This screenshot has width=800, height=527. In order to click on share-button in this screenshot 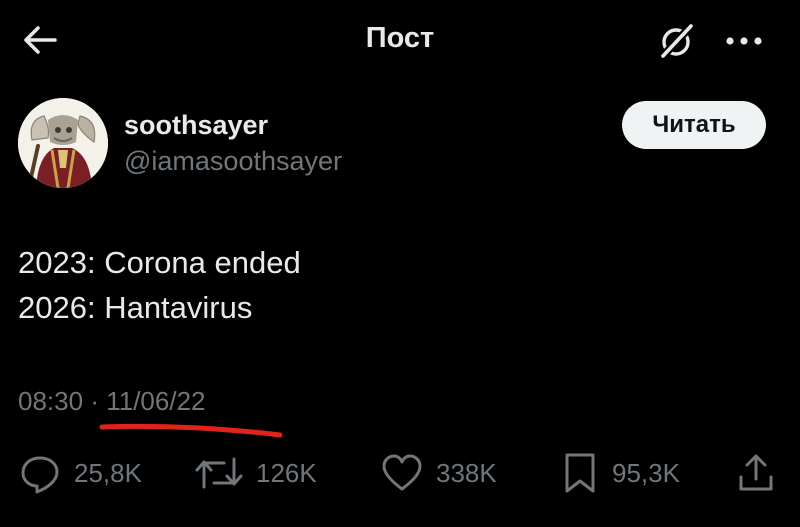, I will do `click(756, 473)`.